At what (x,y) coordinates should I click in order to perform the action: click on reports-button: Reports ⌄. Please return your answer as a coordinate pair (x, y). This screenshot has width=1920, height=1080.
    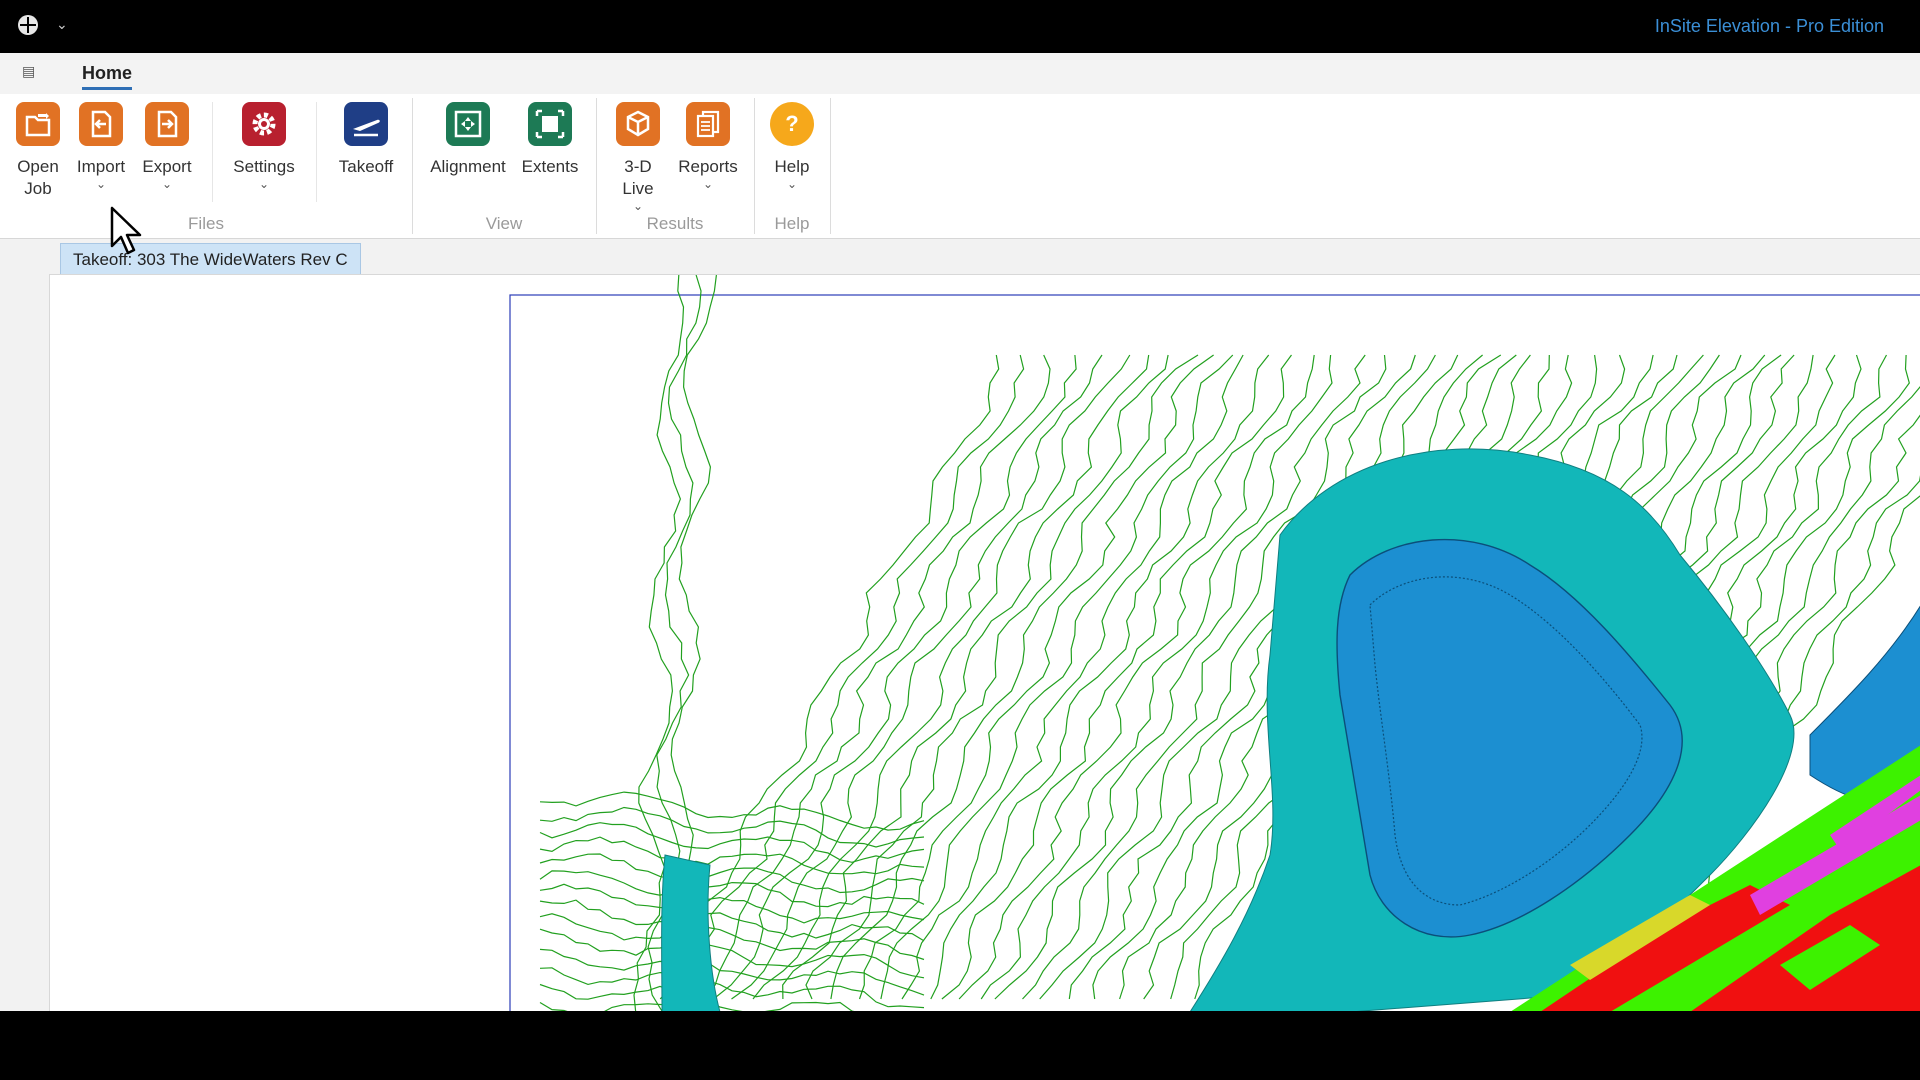
    Looking at the image, I should click on (708, 146).